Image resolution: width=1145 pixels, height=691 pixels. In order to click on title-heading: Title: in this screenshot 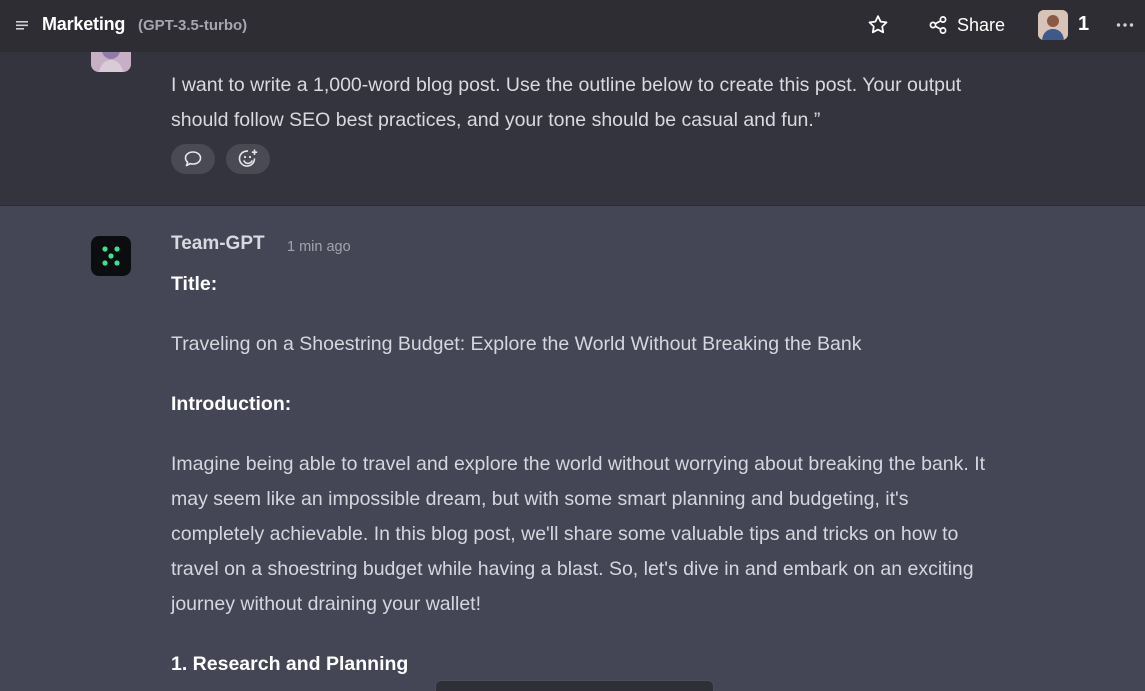, I will do `click(194, 284)`.